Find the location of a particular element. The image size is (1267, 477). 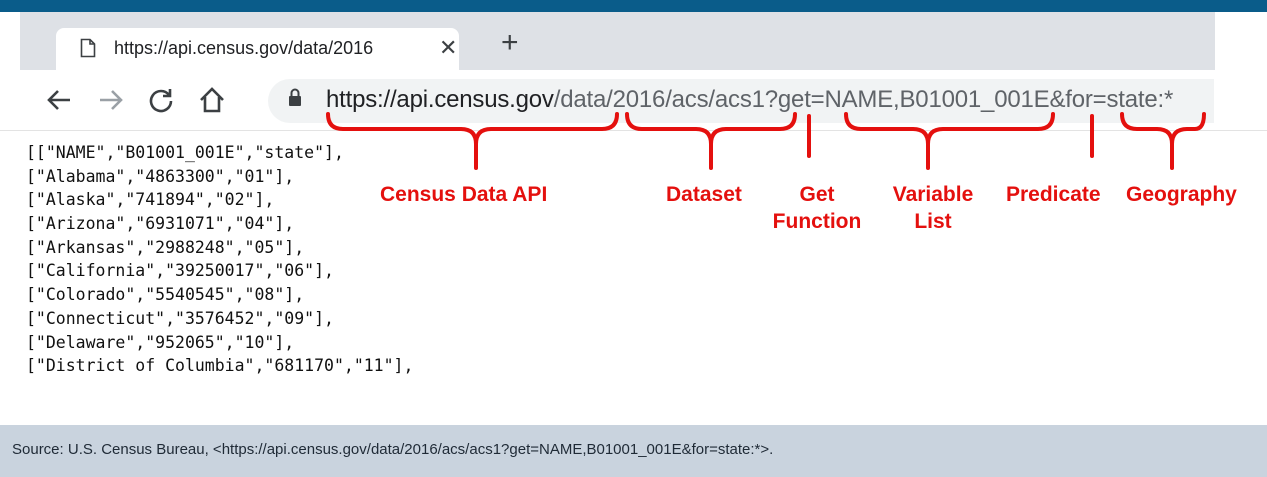

bracket-dataset is located at coordinates (711, 128).